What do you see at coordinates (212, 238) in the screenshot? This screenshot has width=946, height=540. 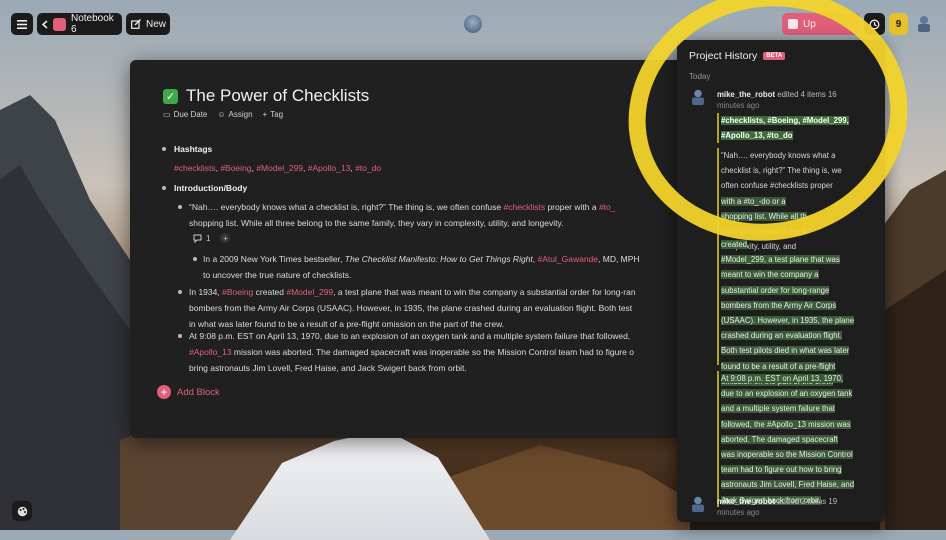 I see `comment-counter: 1 +` at bounding box center [212, 238].